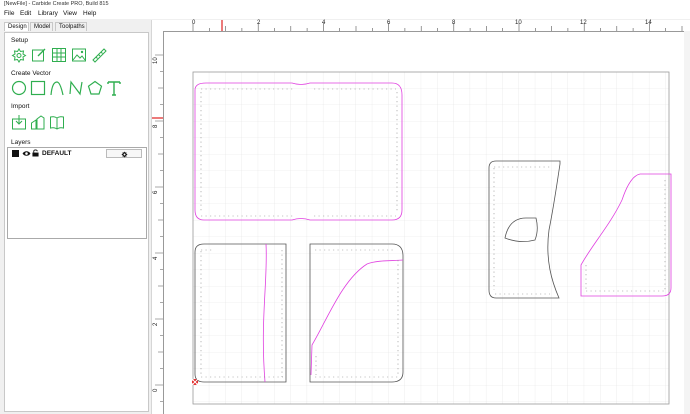 The width and height of the screenshot is (690, 414). Describe the element at coordinates (19, 40) in the screenshot. I see `section-setup-label: Setup` at that location.